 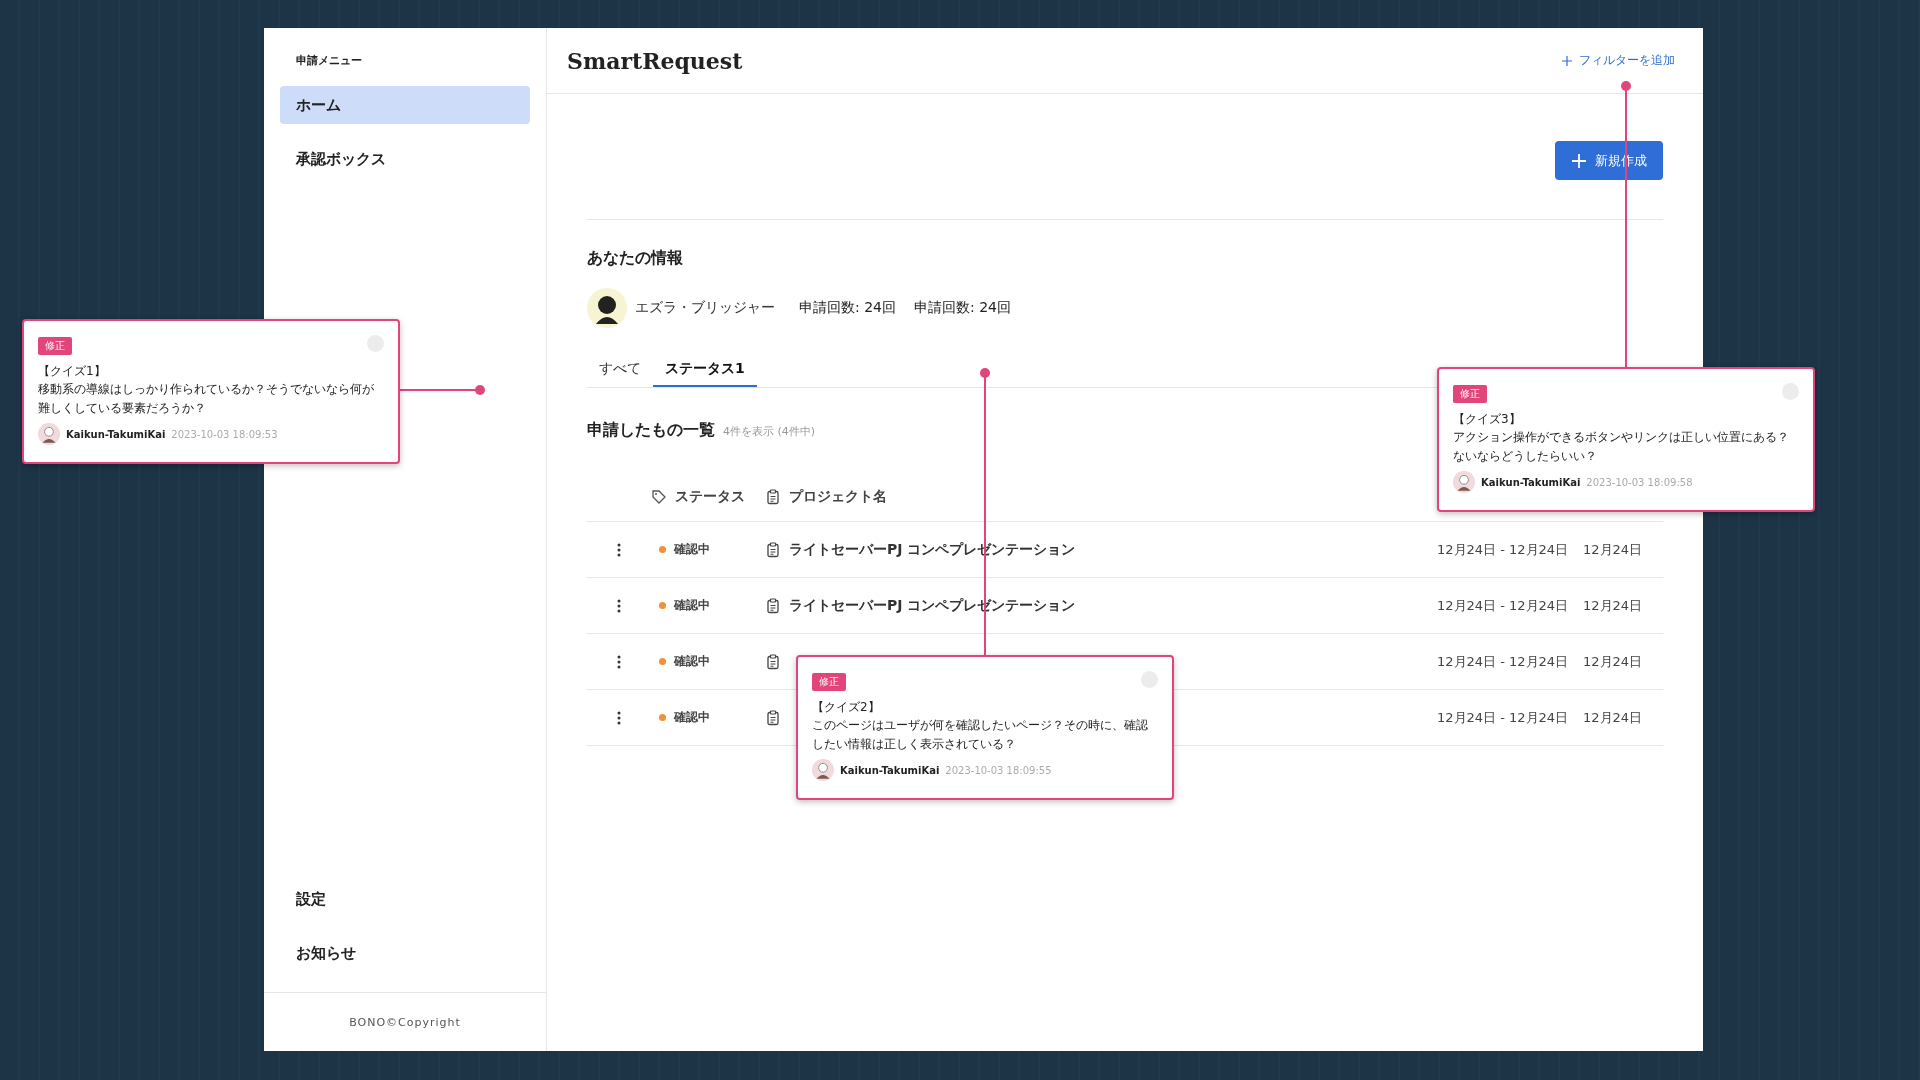 What do you see at coordinates (72, 371) in the screenshot?
I see `comment-title: 【クイズ1】` at bounding box center [72, 371].